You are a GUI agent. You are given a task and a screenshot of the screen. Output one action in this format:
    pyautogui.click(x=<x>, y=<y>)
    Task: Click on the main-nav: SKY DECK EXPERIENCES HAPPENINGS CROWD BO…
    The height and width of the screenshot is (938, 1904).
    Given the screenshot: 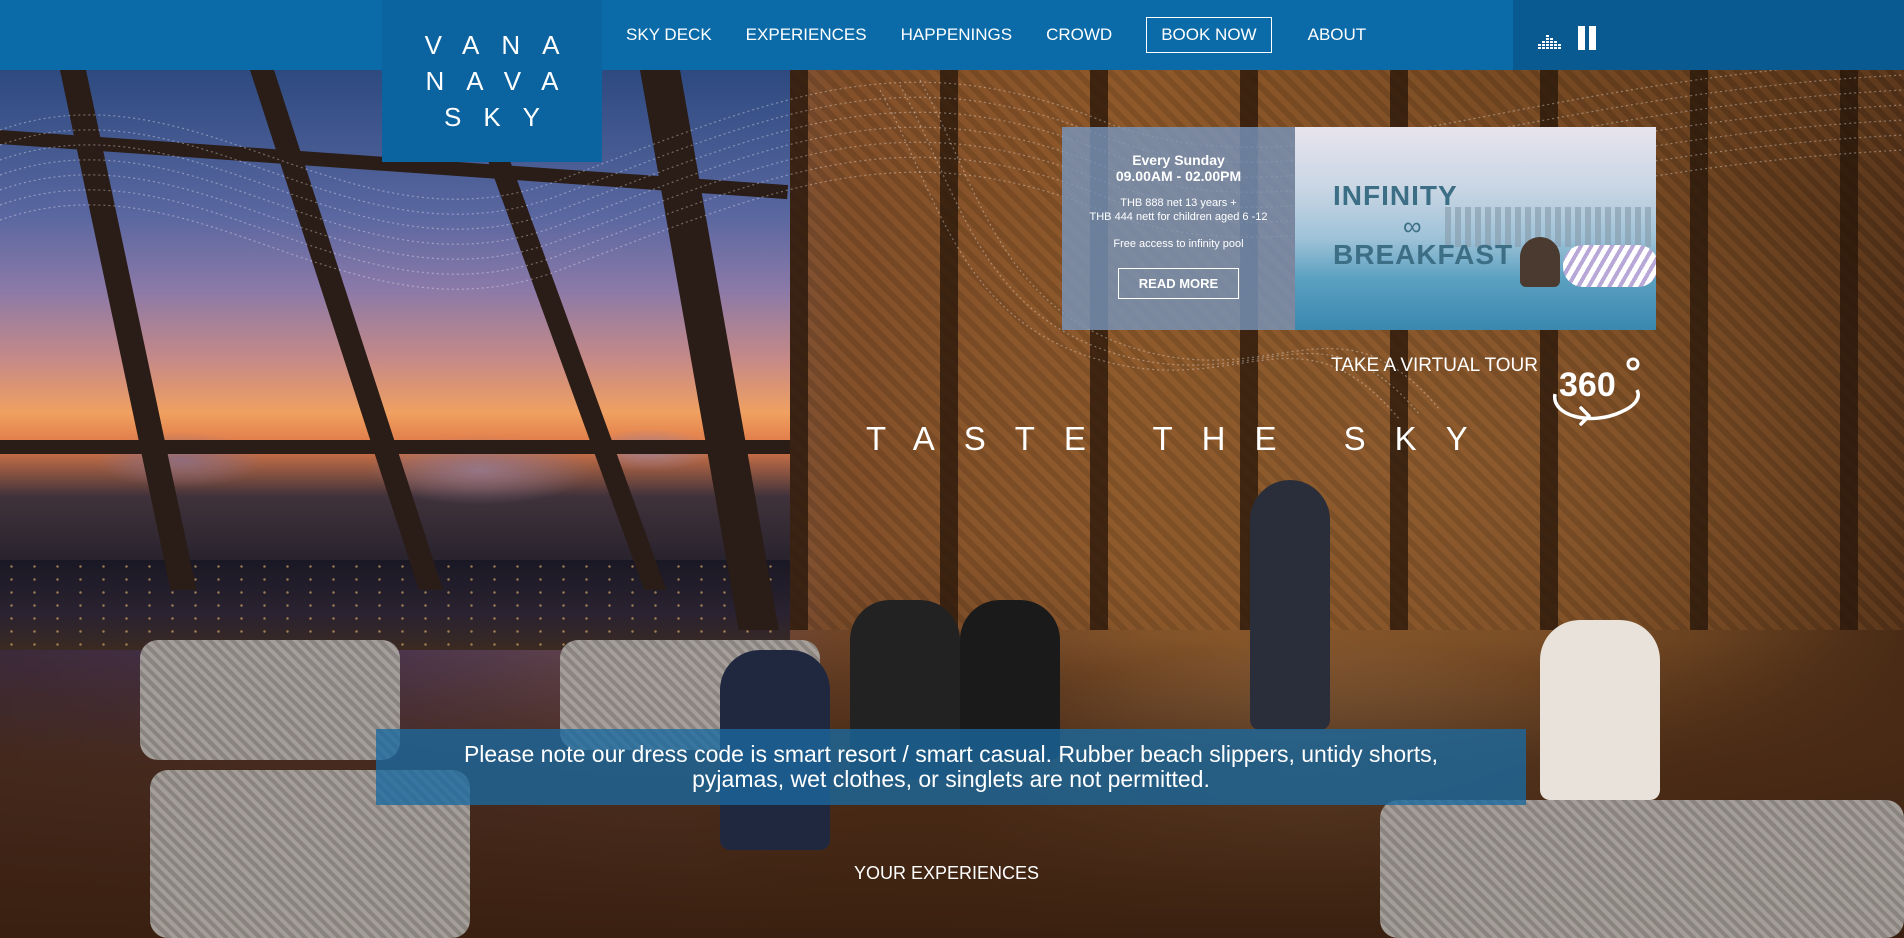 What is the action you would take?
    pyautogui.click(x=1013, y=35)
    